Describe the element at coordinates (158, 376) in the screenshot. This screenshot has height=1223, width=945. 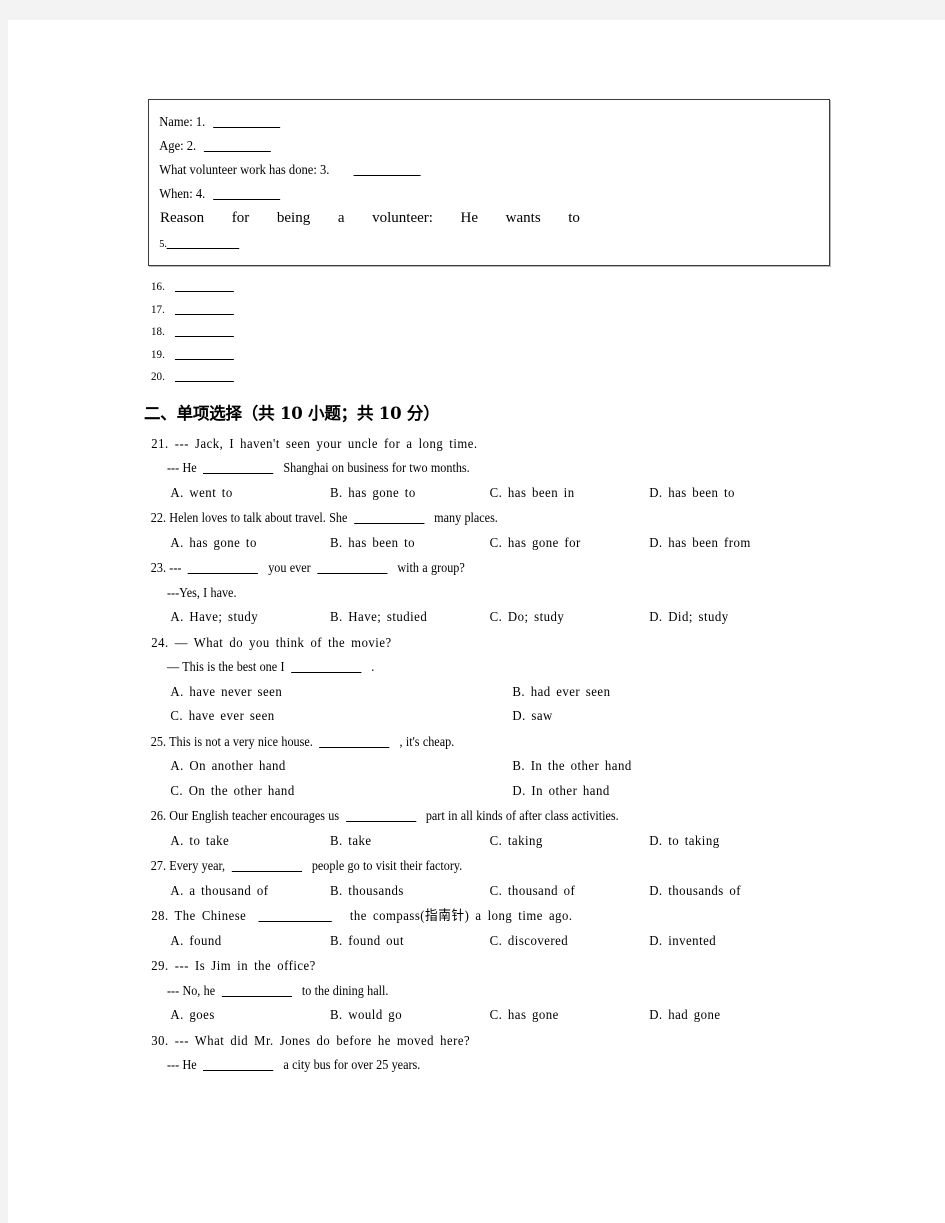
I see `answer-number-20: 20.` at that location.